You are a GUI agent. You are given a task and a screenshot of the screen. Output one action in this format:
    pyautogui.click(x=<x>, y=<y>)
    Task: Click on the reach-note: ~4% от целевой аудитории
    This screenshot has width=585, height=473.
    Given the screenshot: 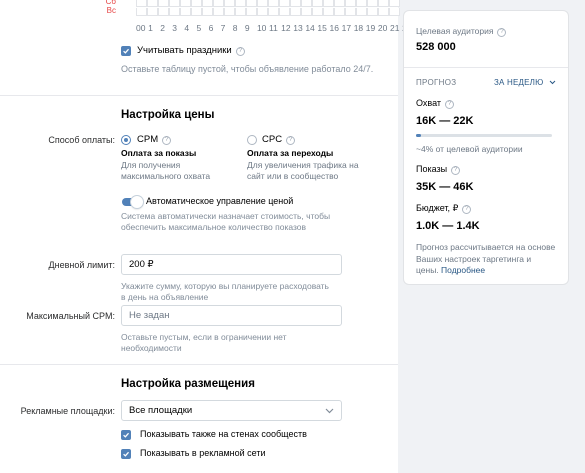 What is the action you would take?
    pyautogui.click(x=469, y=149)
    